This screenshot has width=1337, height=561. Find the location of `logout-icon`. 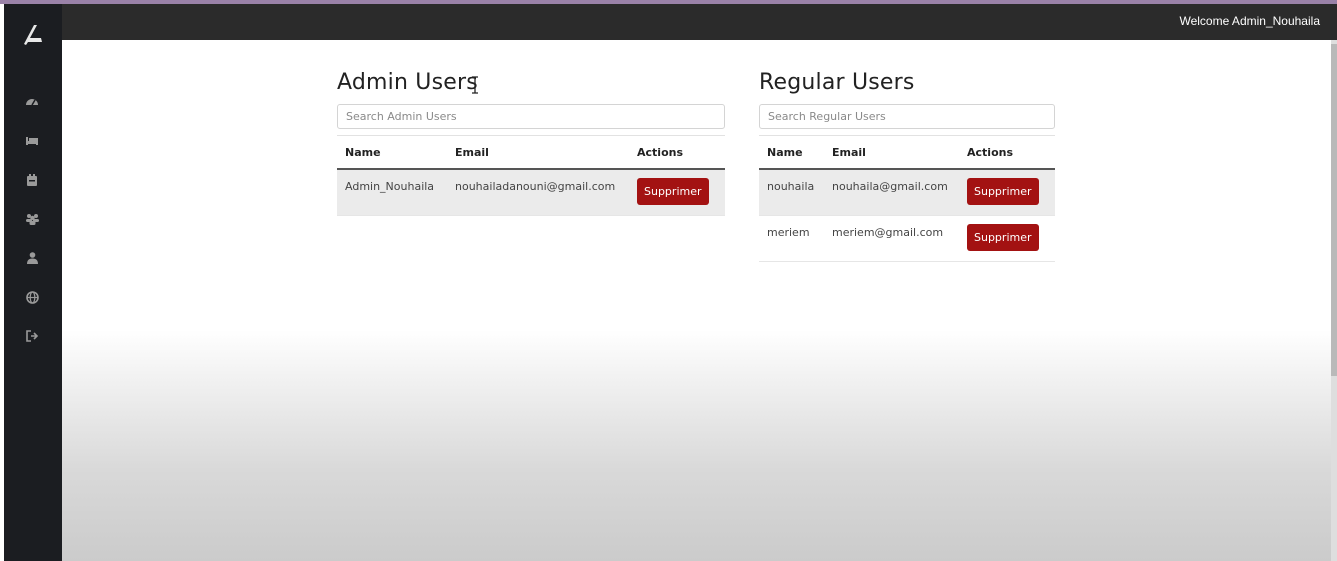

logout-icon is located at coordinates (32, 336).